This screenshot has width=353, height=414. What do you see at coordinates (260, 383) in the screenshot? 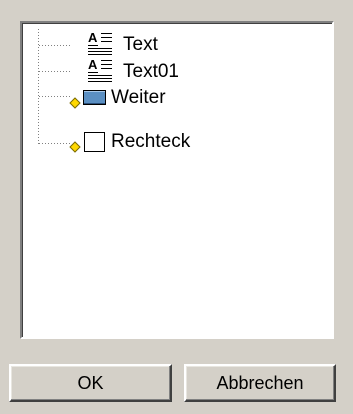
I see `cancel-button: Abbrechen` at bounding box center [260, 383].